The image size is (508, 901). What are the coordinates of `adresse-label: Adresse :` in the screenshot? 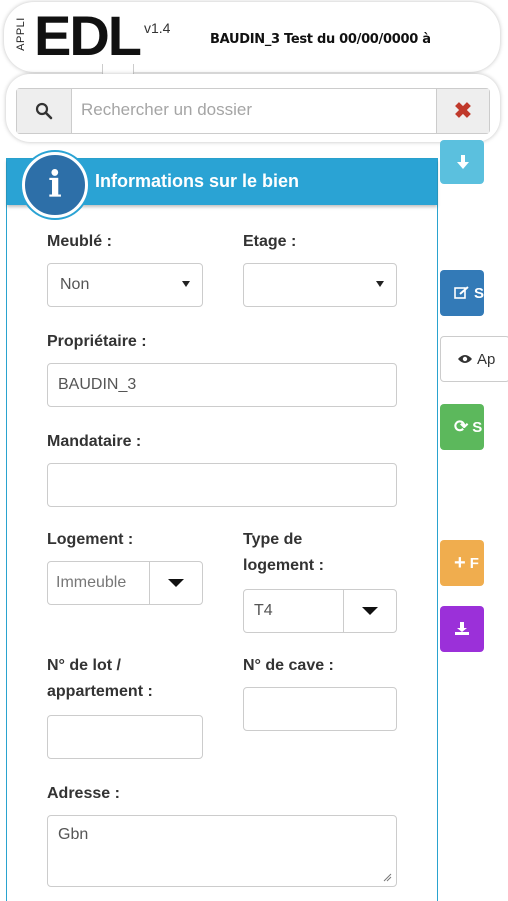 It's located at (83, 793).